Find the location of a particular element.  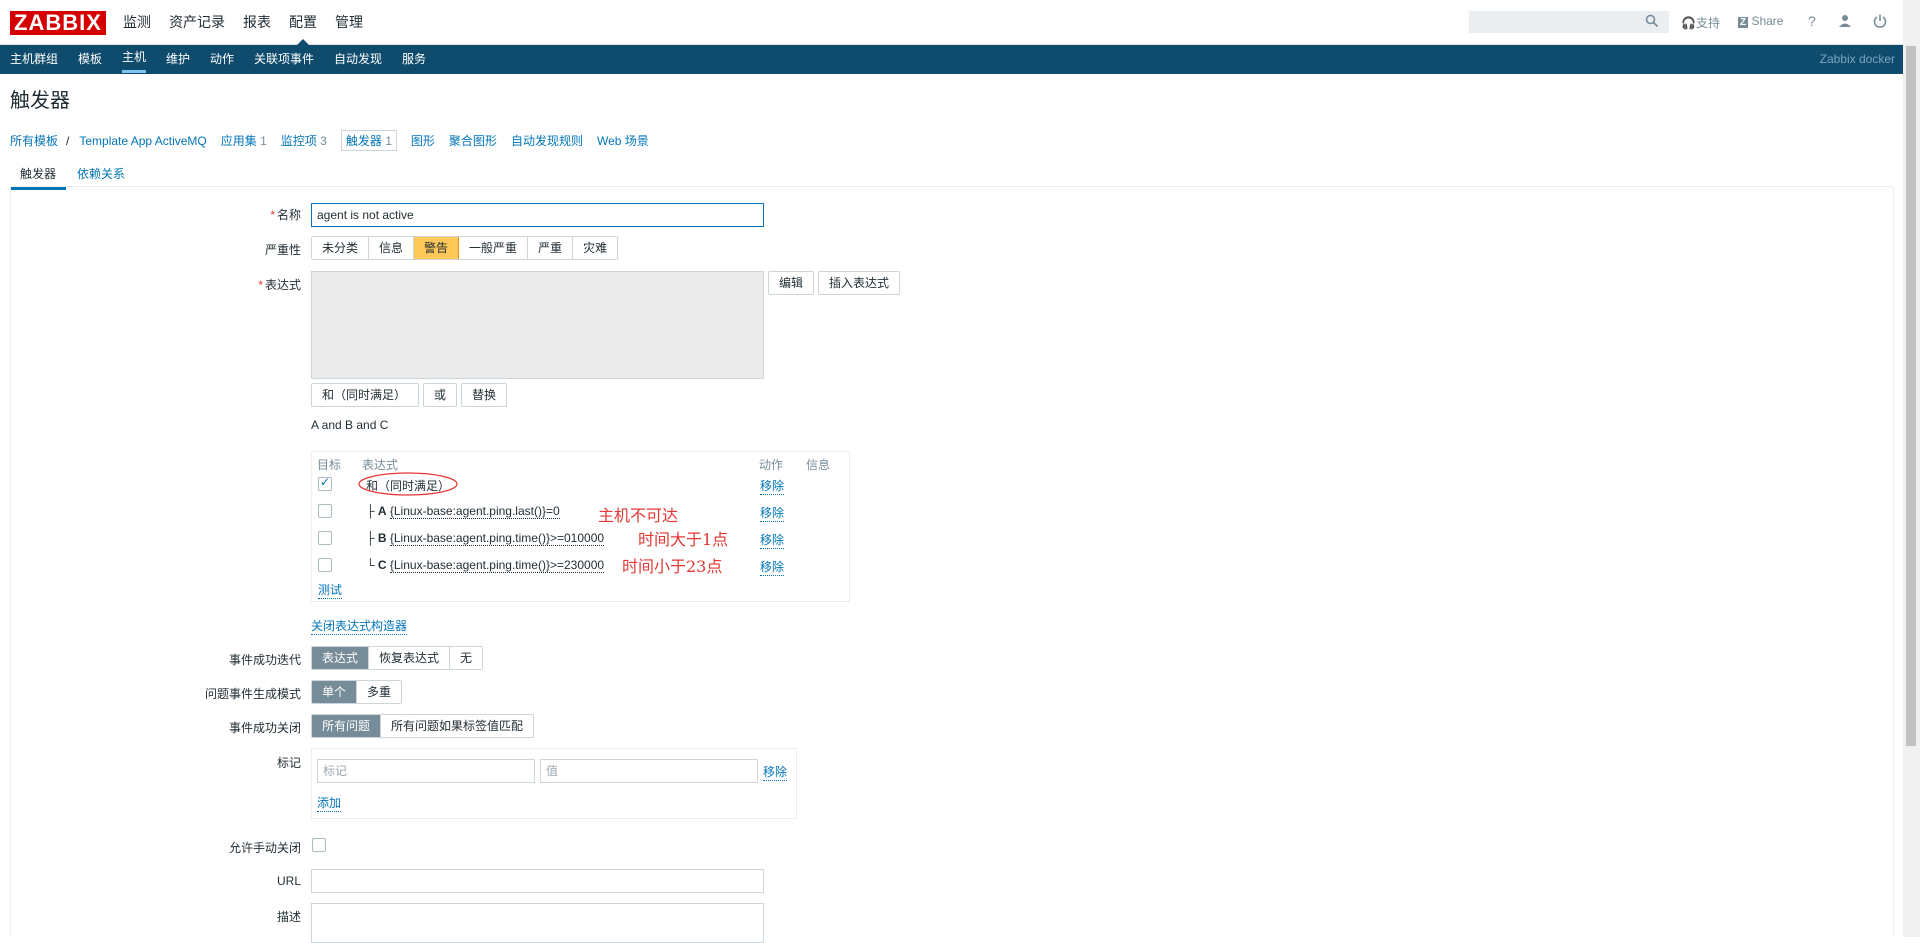

menu-inventory: 资产记录 is located at coordinates (197, 22).